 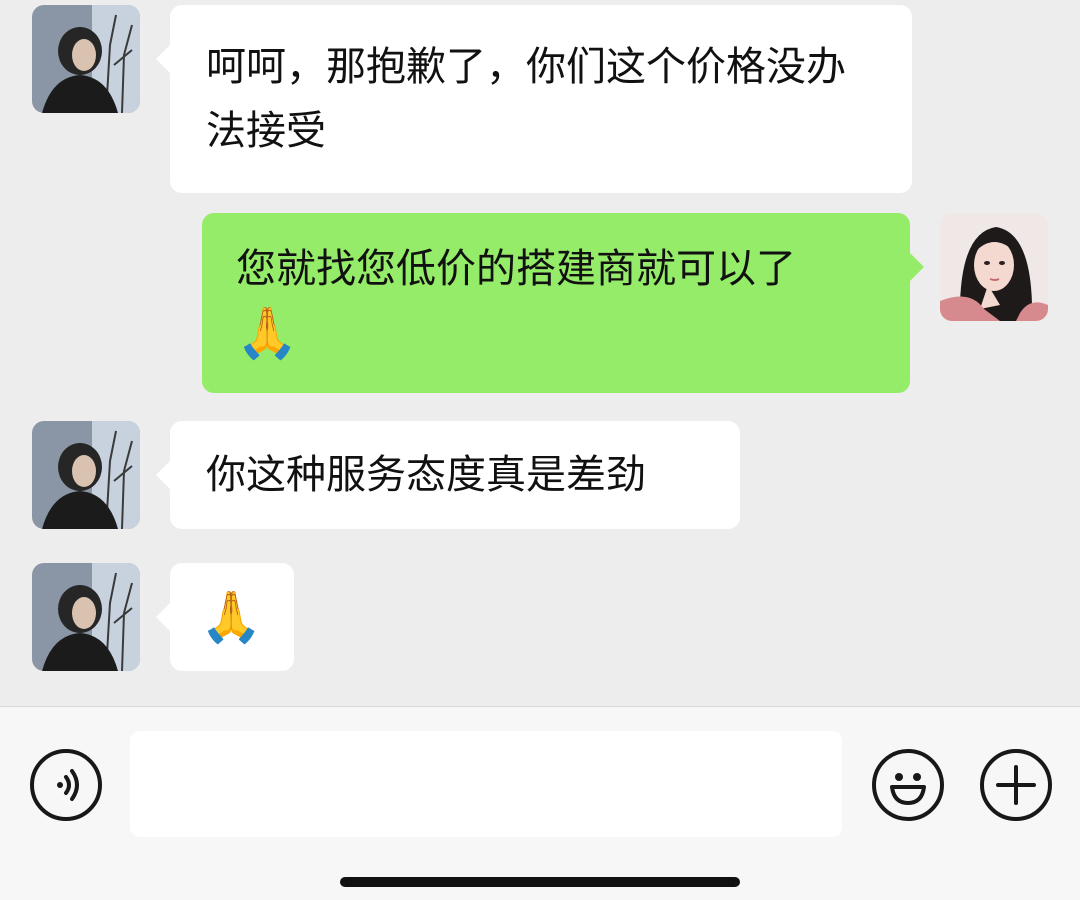 What do you see at coordinates (486, 784) in the screenshot?
I see `message-input` at bounding box center [486, 784].